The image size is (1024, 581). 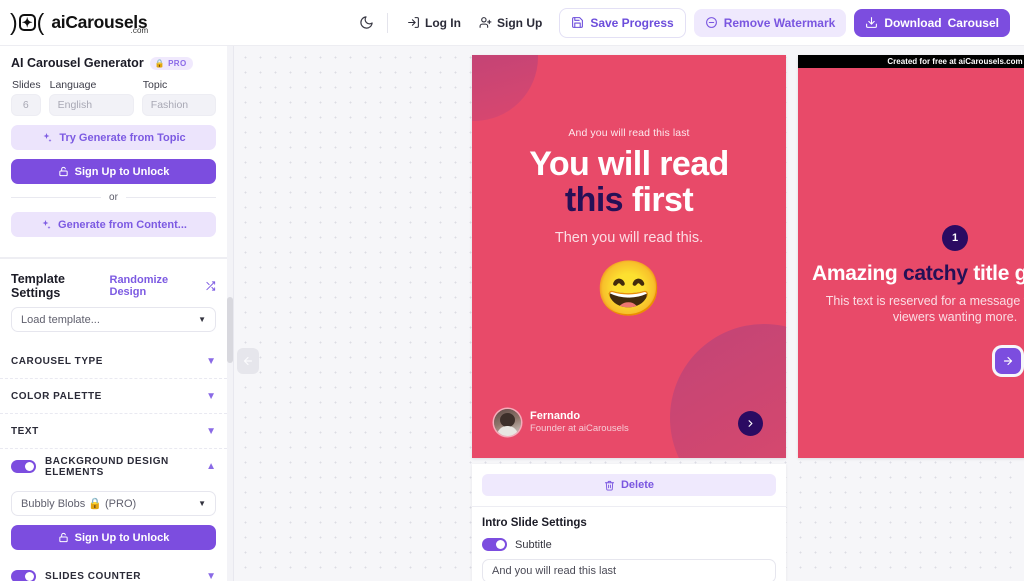 What do you see at coordinates (629, 164) in the screenshot?
I see `slide-intro-title-line1: You will read` at bounding box center [629, 164].